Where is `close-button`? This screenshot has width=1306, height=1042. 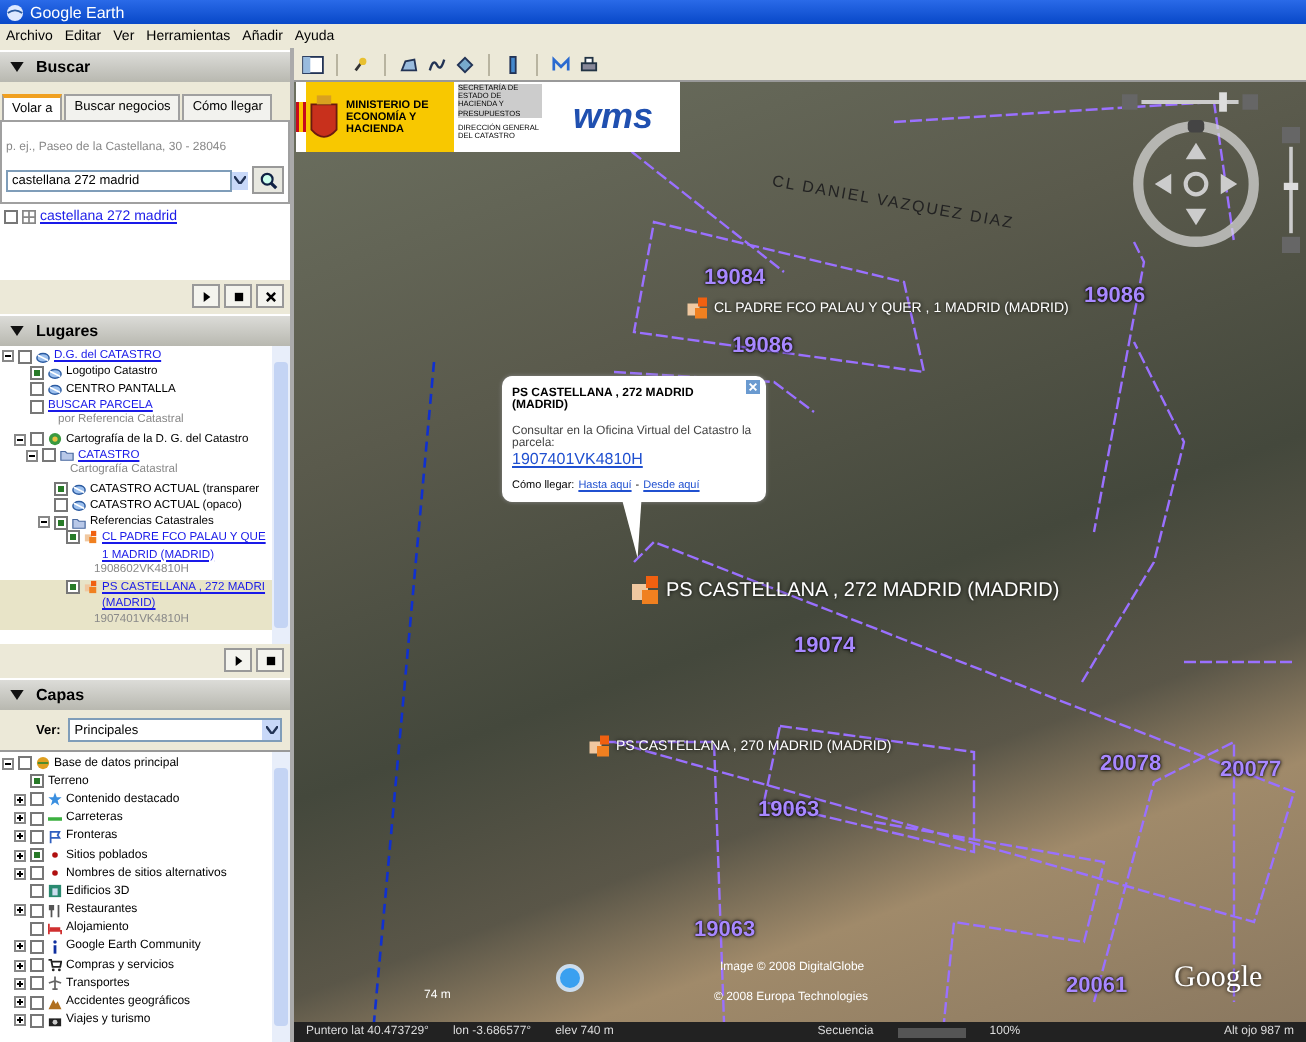 close-button is located at coordinates (270, 296).